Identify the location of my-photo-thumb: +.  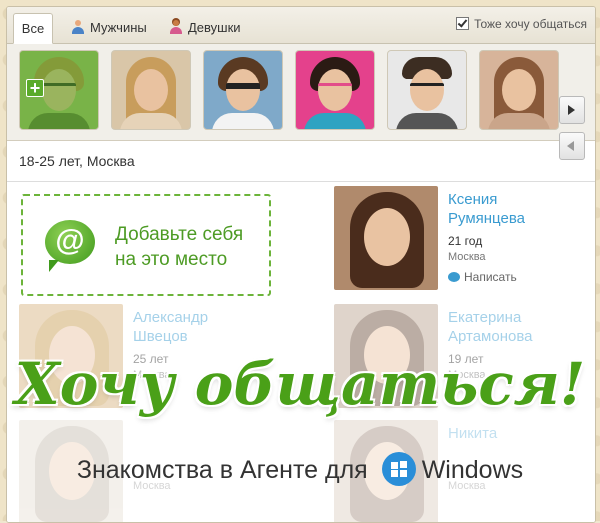
(59, 90).